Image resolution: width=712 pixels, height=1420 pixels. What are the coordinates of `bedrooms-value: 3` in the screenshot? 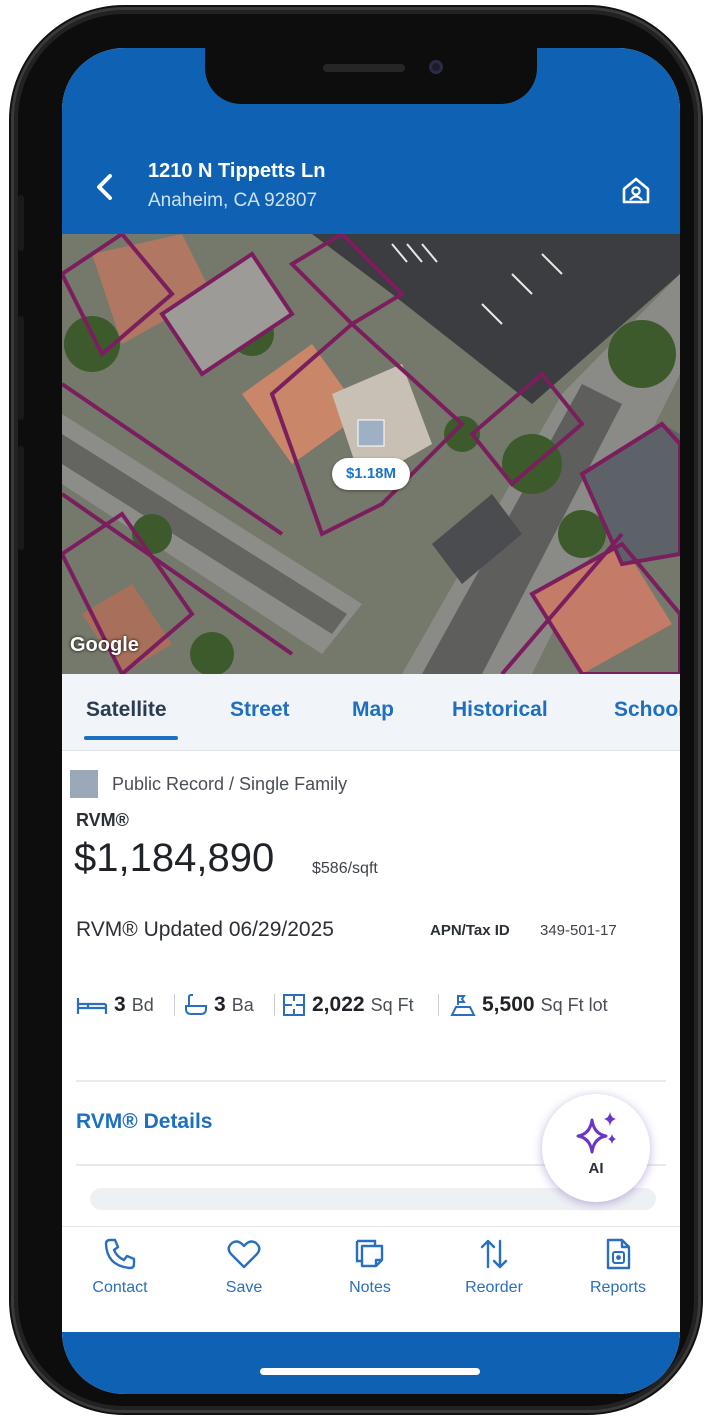 It's located at (120, 1004).